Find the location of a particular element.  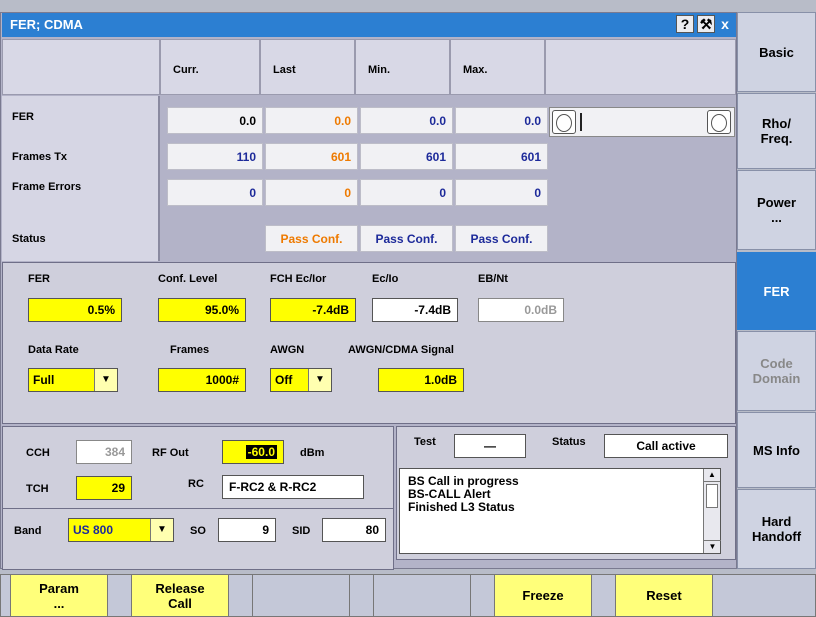

rf-out-field: -60.0 is located at coordinates (253, 452).